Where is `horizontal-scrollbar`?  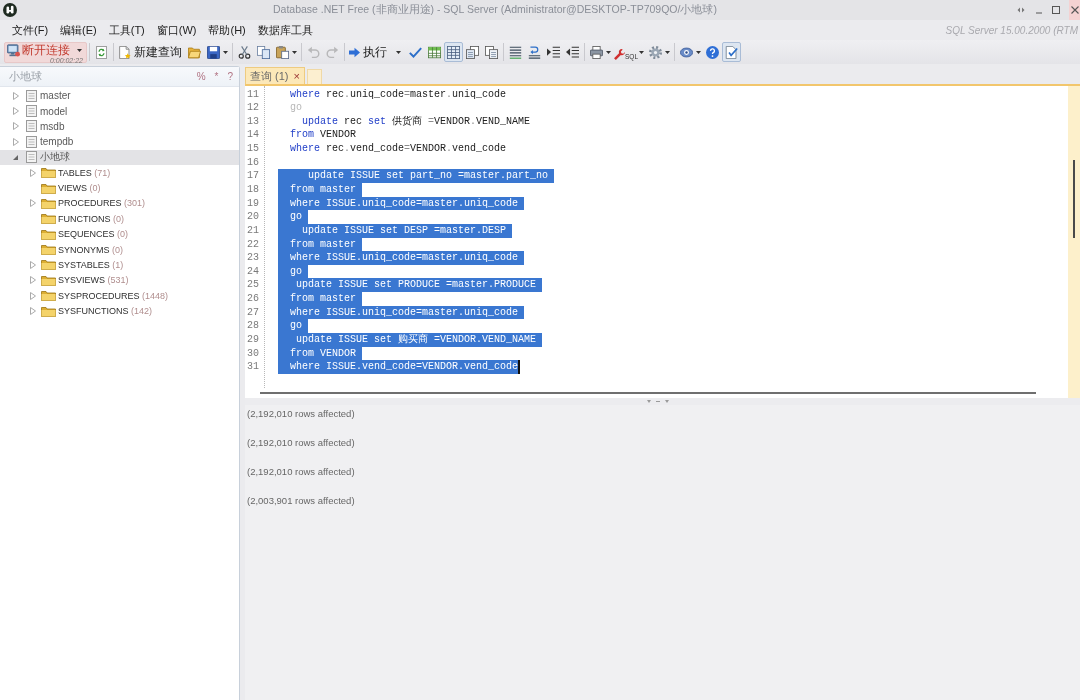
horizontal-scrollbar is located at coordinates (648, 393).